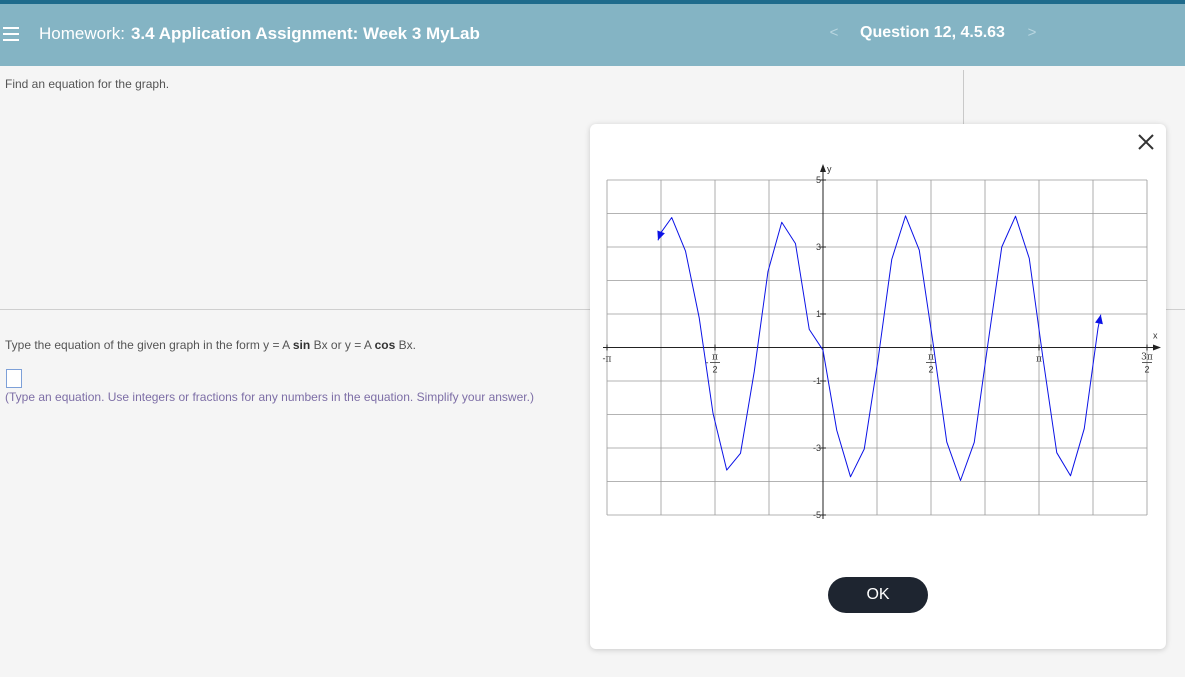  Describe the element at coordinates (817, 448) in the screenshot. I see `y-tick-label: -3` at that location.